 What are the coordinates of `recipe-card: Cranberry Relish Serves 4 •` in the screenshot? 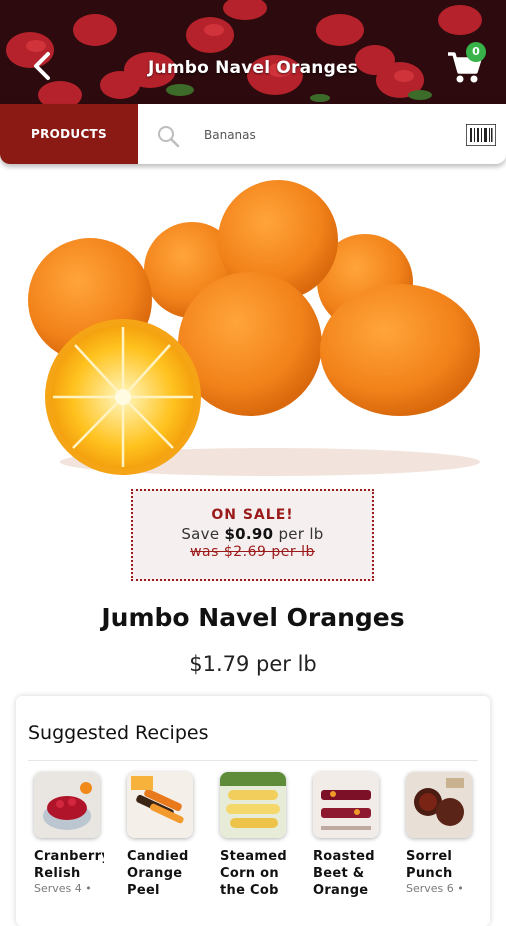 It's located at (74, 833).